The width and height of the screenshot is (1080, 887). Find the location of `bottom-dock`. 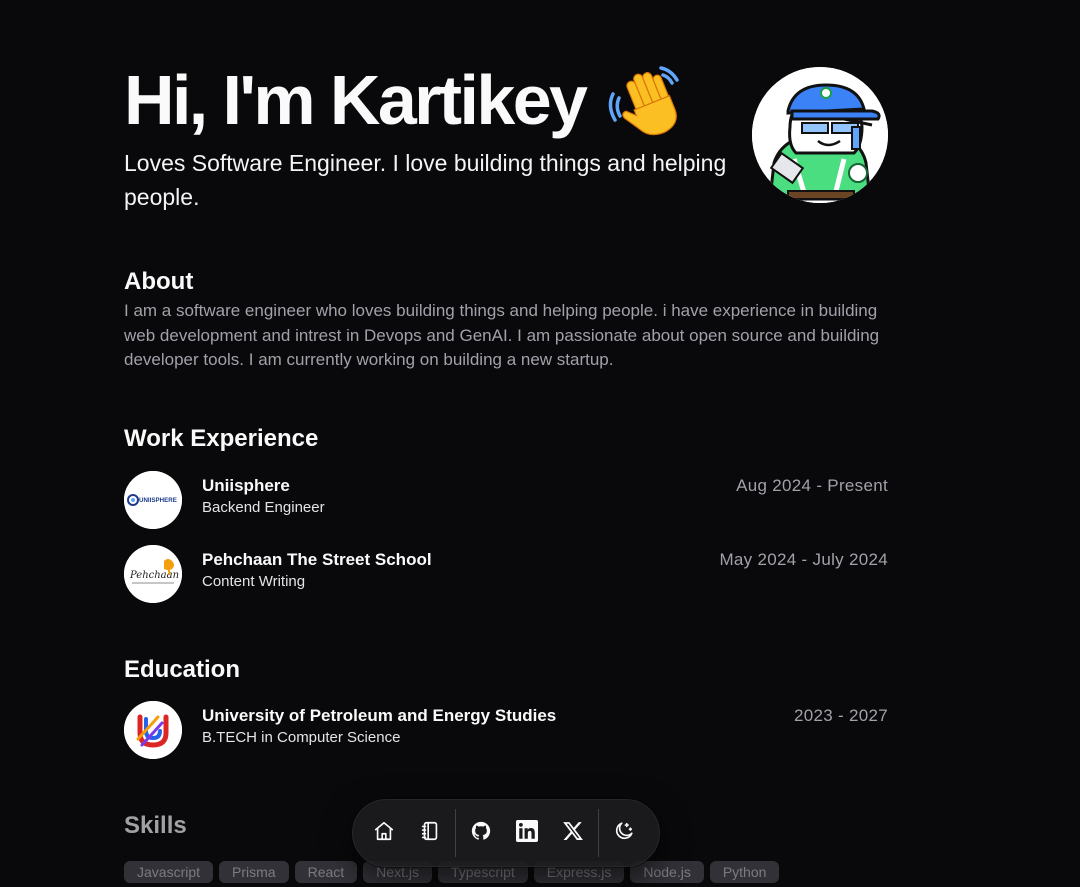

bottom-dock is located at coordinates (506, 833).